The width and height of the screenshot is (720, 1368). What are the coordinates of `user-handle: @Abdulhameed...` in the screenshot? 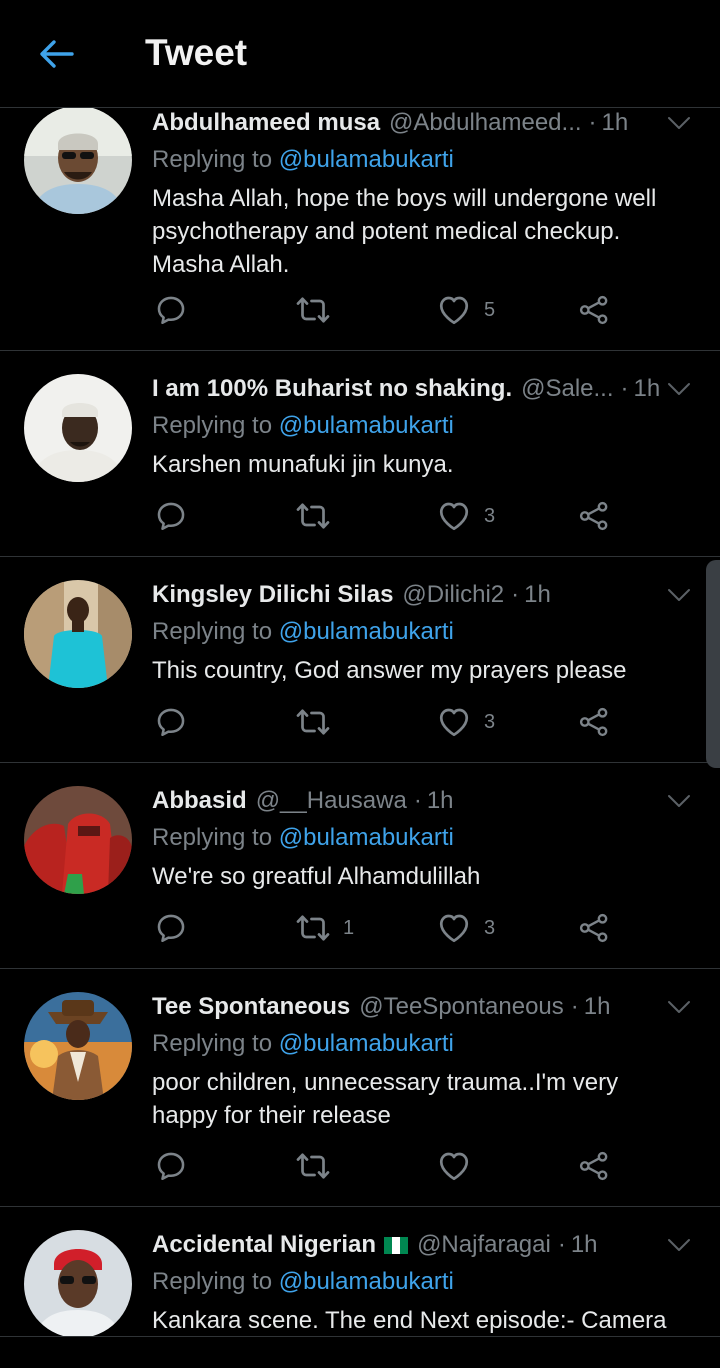 It's located at (485, 123).